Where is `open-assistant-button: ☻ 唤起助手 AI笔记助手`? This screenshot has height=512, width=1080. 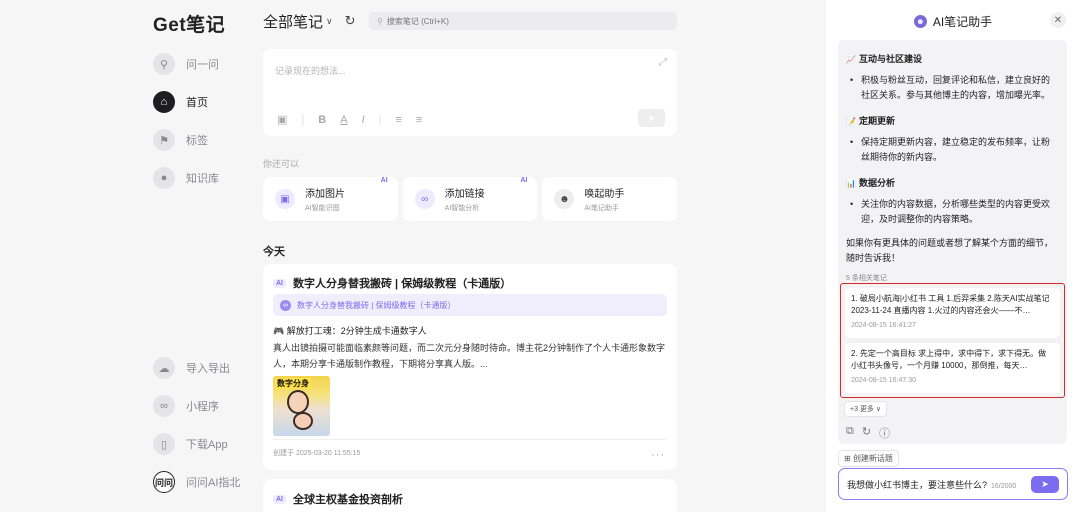
open-assistant-button: ☻ 唤起助手 AI笔记助手 is located at coordinates (610, 199).